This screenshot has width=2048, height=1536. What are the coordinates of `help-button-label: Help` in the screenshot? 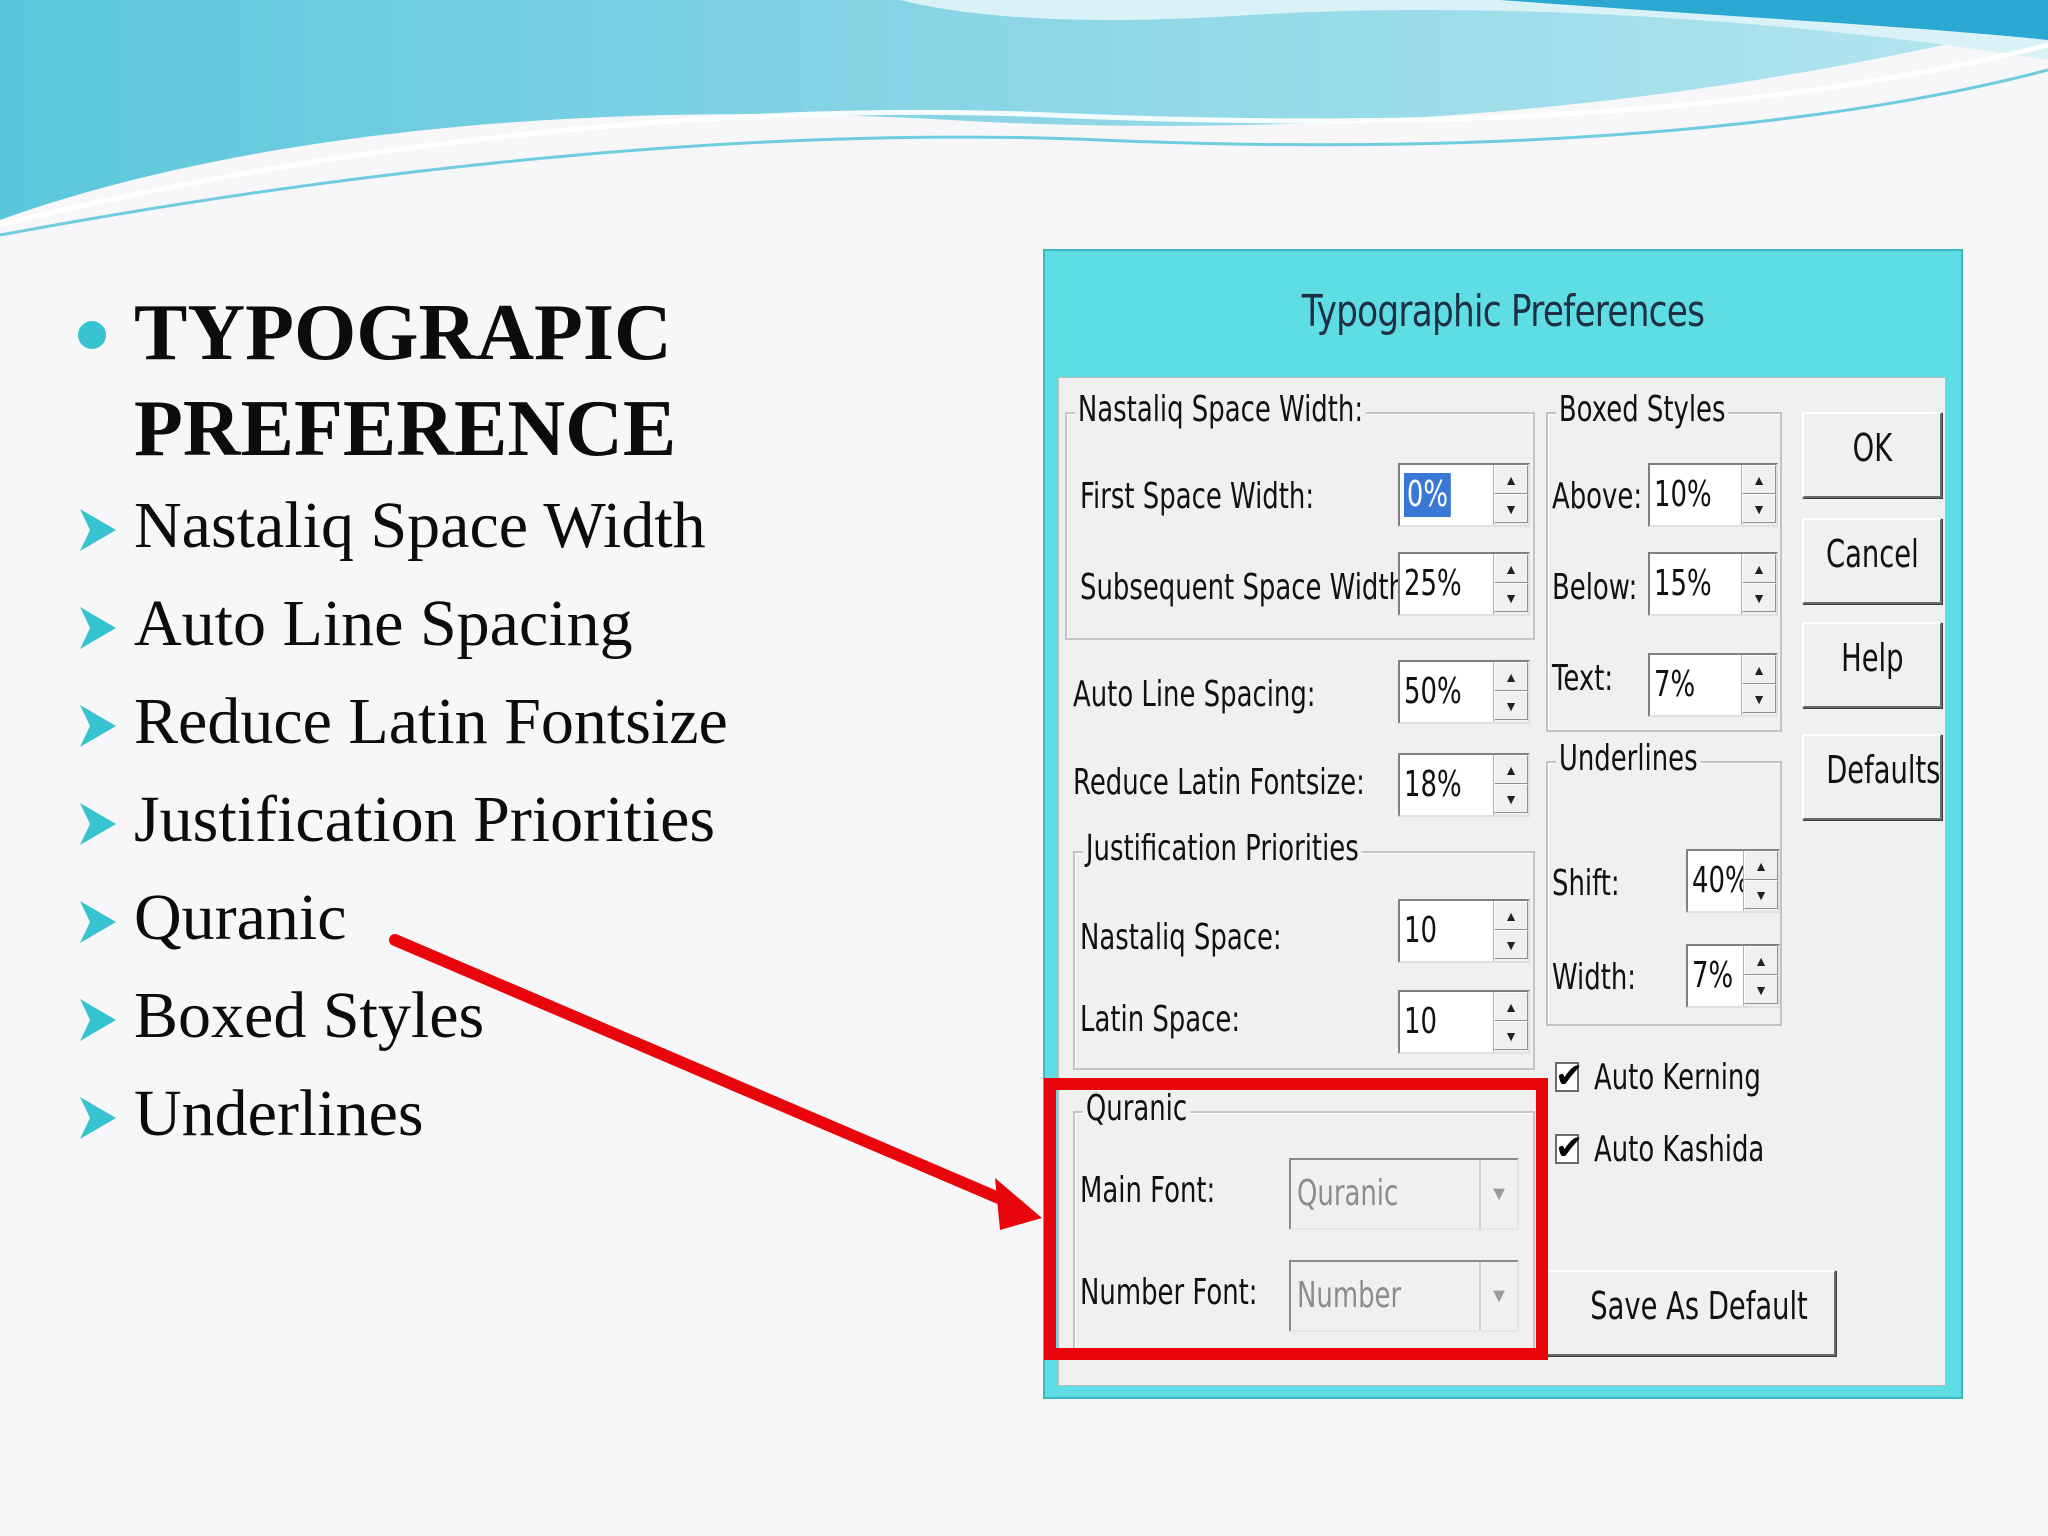 It's located at (1872, 658).